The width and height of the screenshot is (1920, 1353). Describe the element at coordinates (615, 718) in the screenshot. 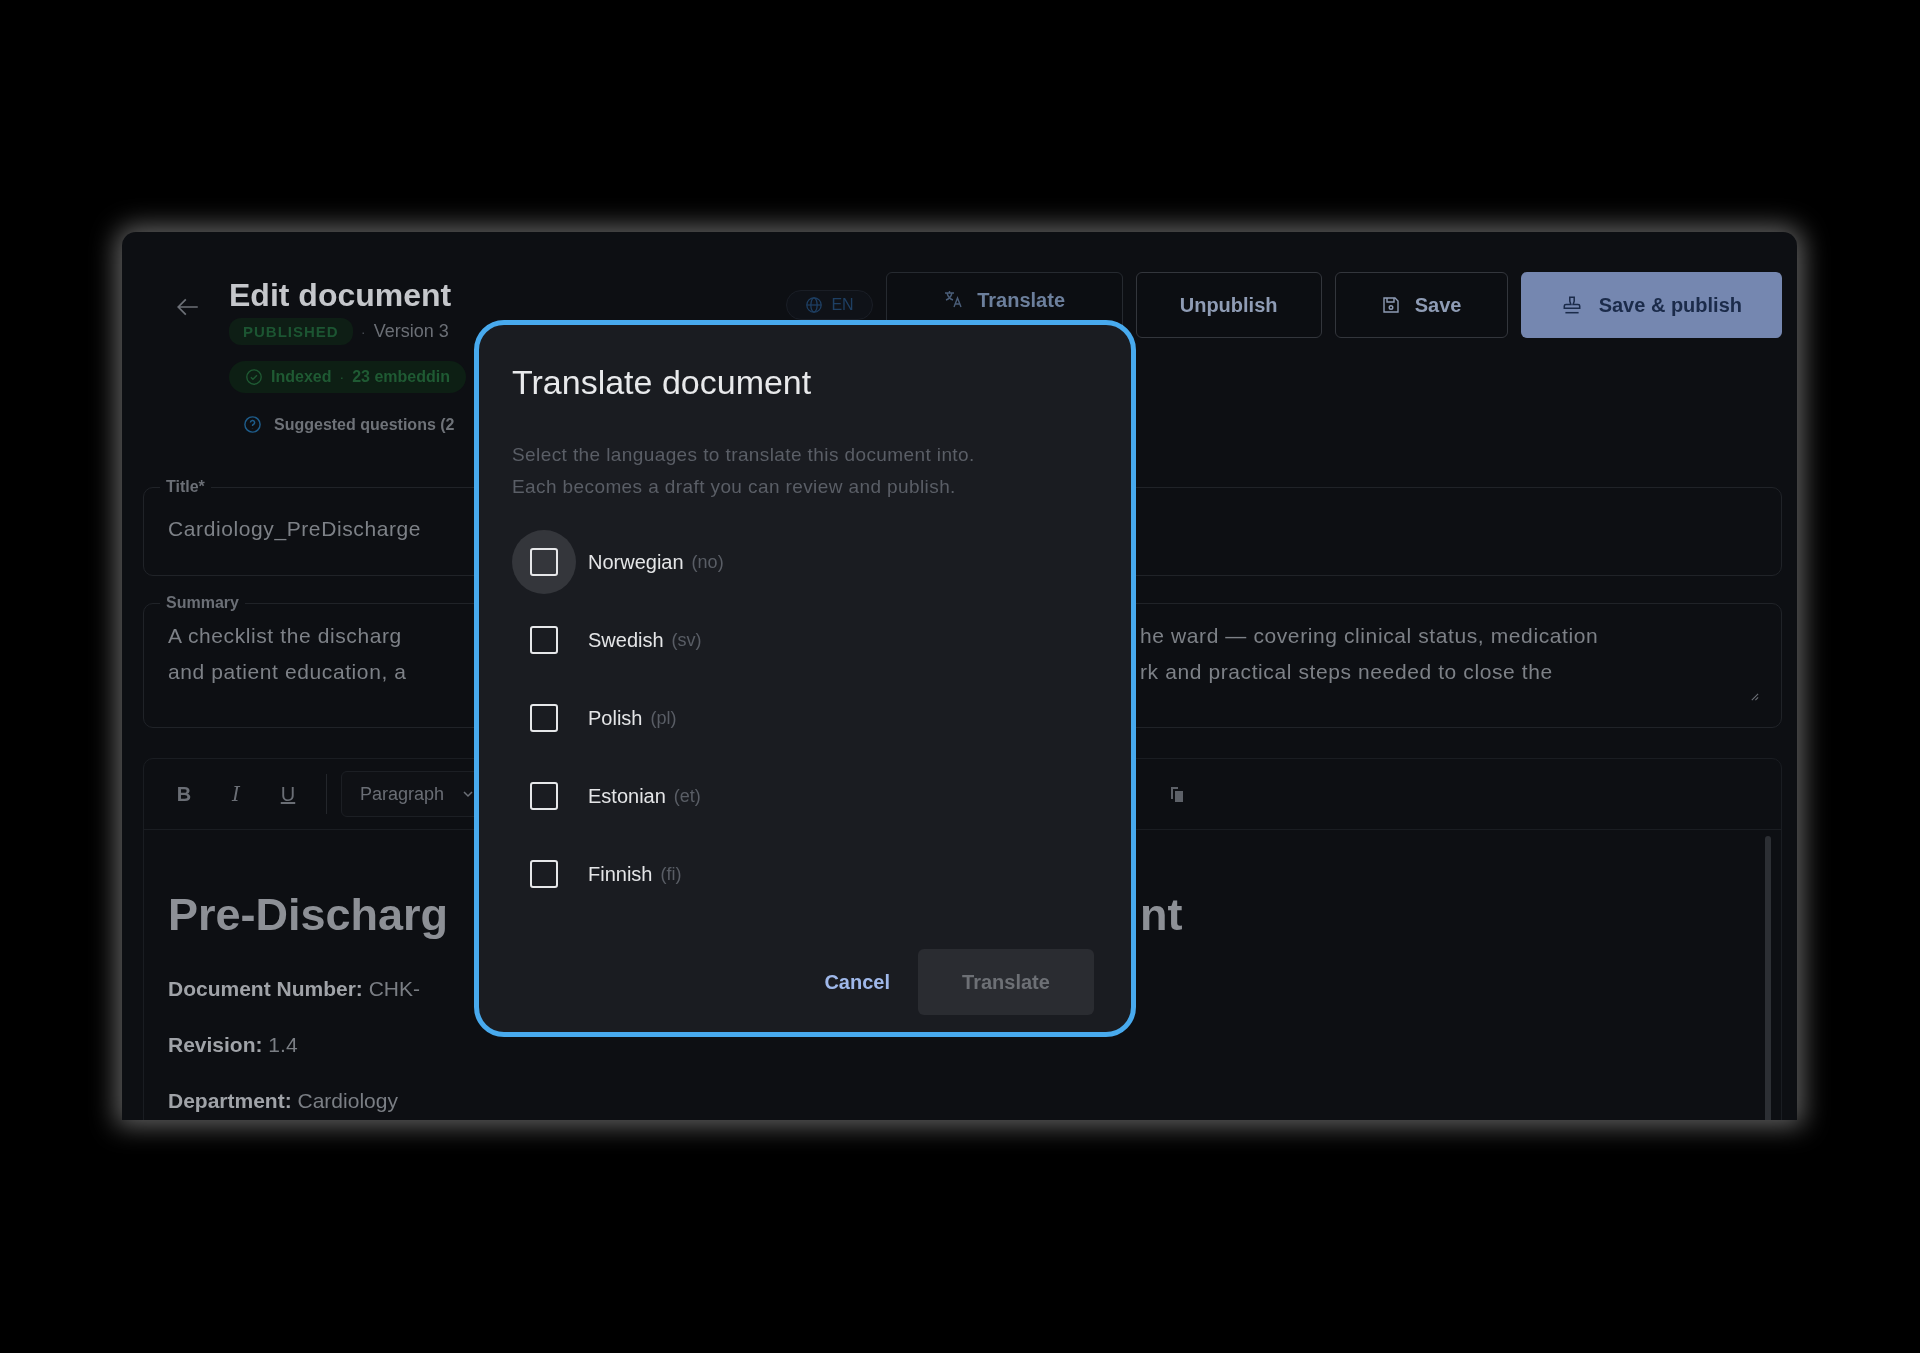

I see `language-name: Polish` at that location.